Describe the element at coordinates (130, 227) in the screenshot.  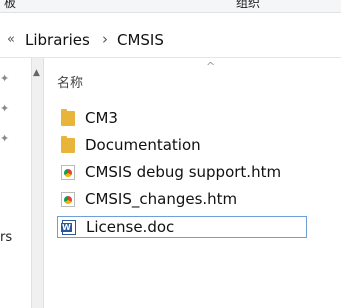
I see `file-name: License.doc` at that location.